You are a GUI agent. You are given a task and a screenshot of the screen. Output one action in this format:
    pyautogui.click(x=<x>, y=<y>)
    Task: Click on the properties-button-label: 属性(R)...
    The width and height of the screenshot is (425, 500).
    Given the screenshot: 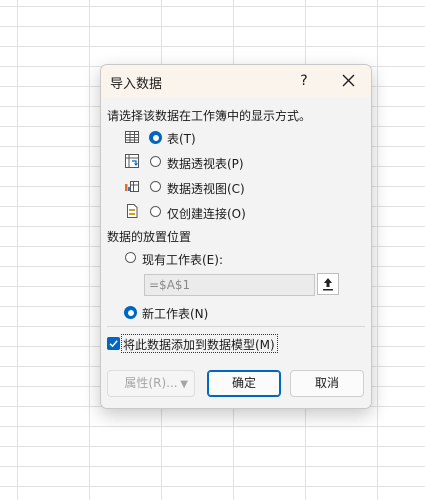 What is the action you would take?
    pyautogui.click(x=151, y=383)
    